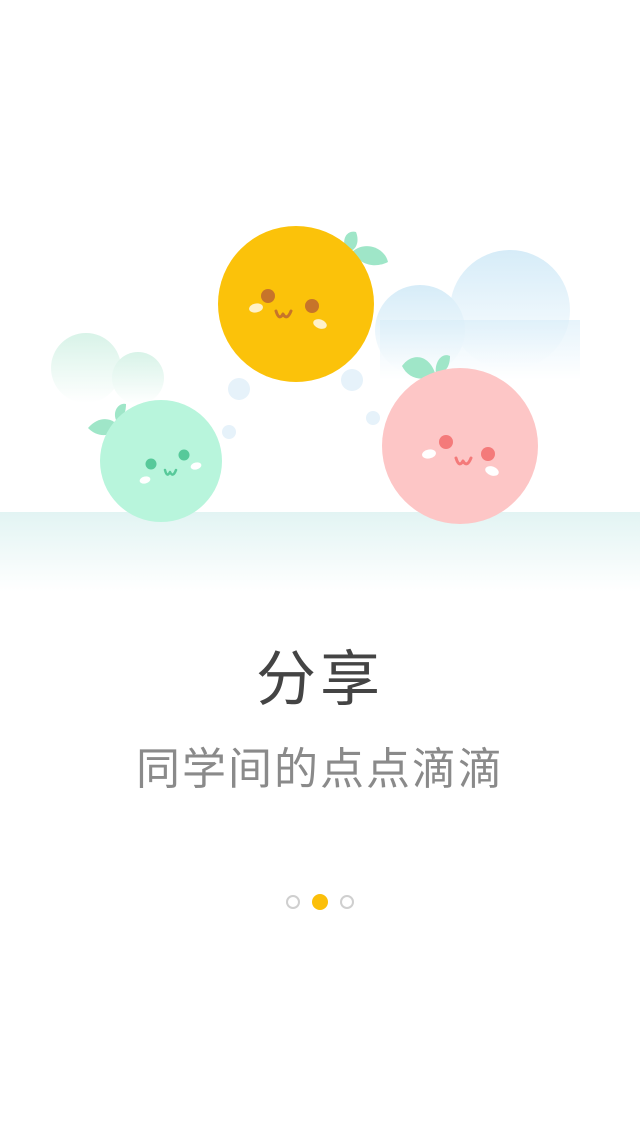 This screenshot has width=640, height=1136. Describe the element at coordinates (303, 304) in the screenshot. I see `yellow-fruit-icon` at that location.